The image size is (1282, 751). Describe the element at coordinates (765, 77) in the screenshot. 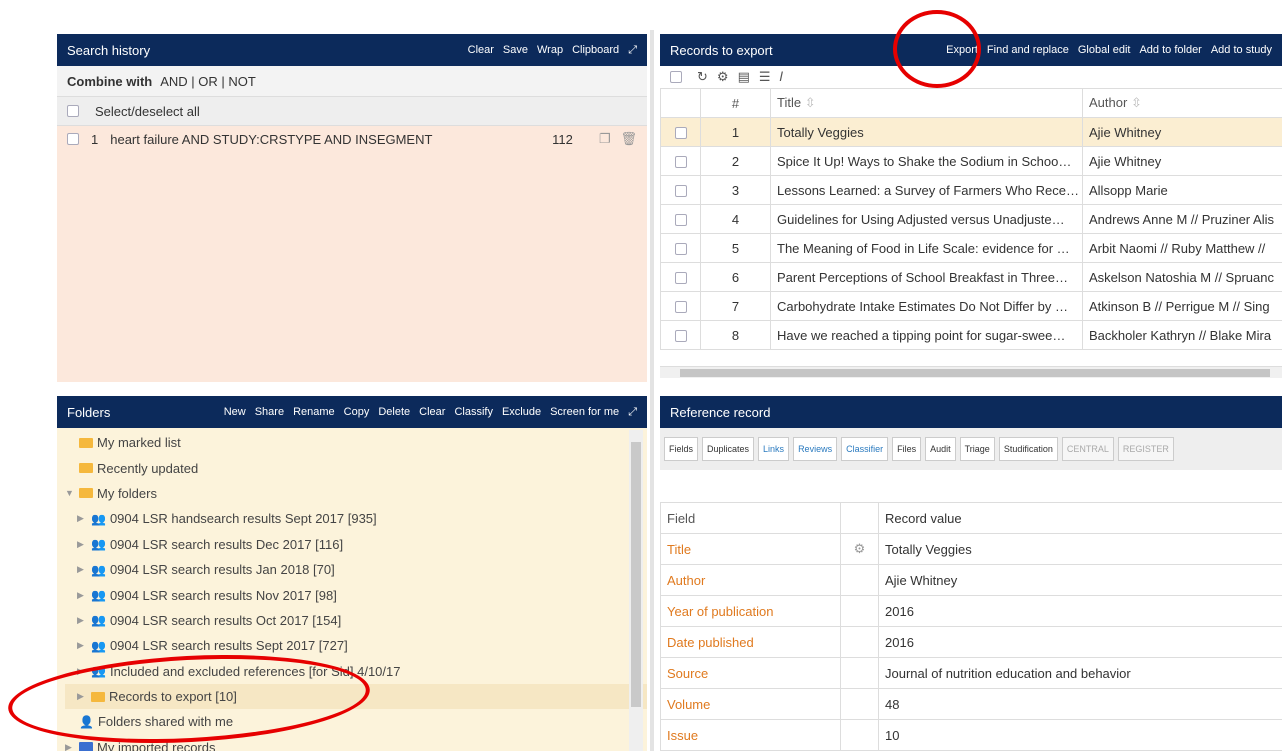

I see `details-icon: ☰` at that location.